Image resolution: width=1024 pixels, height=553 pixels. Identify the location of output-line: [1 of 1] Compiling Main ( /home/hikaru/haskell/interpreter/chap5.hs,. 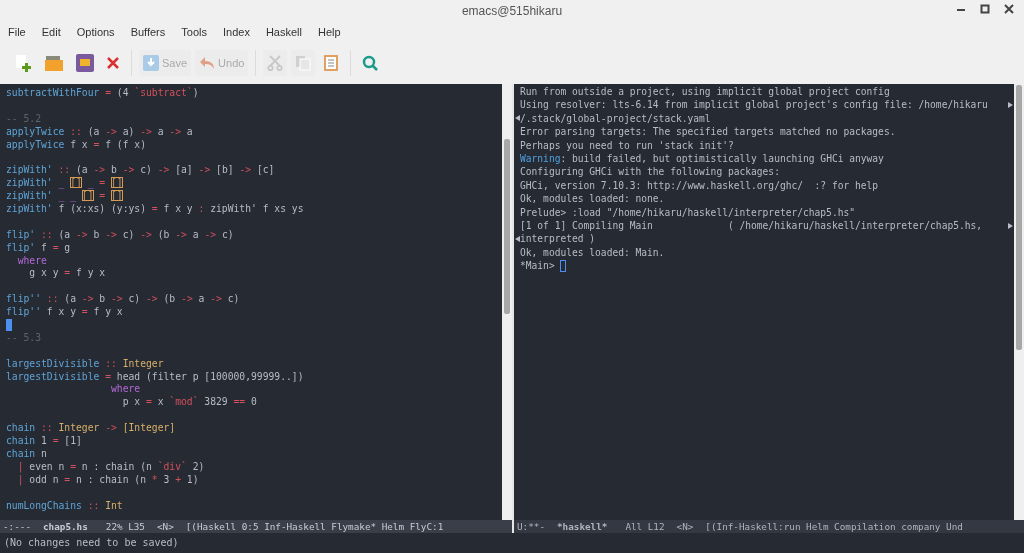
(751, 225).